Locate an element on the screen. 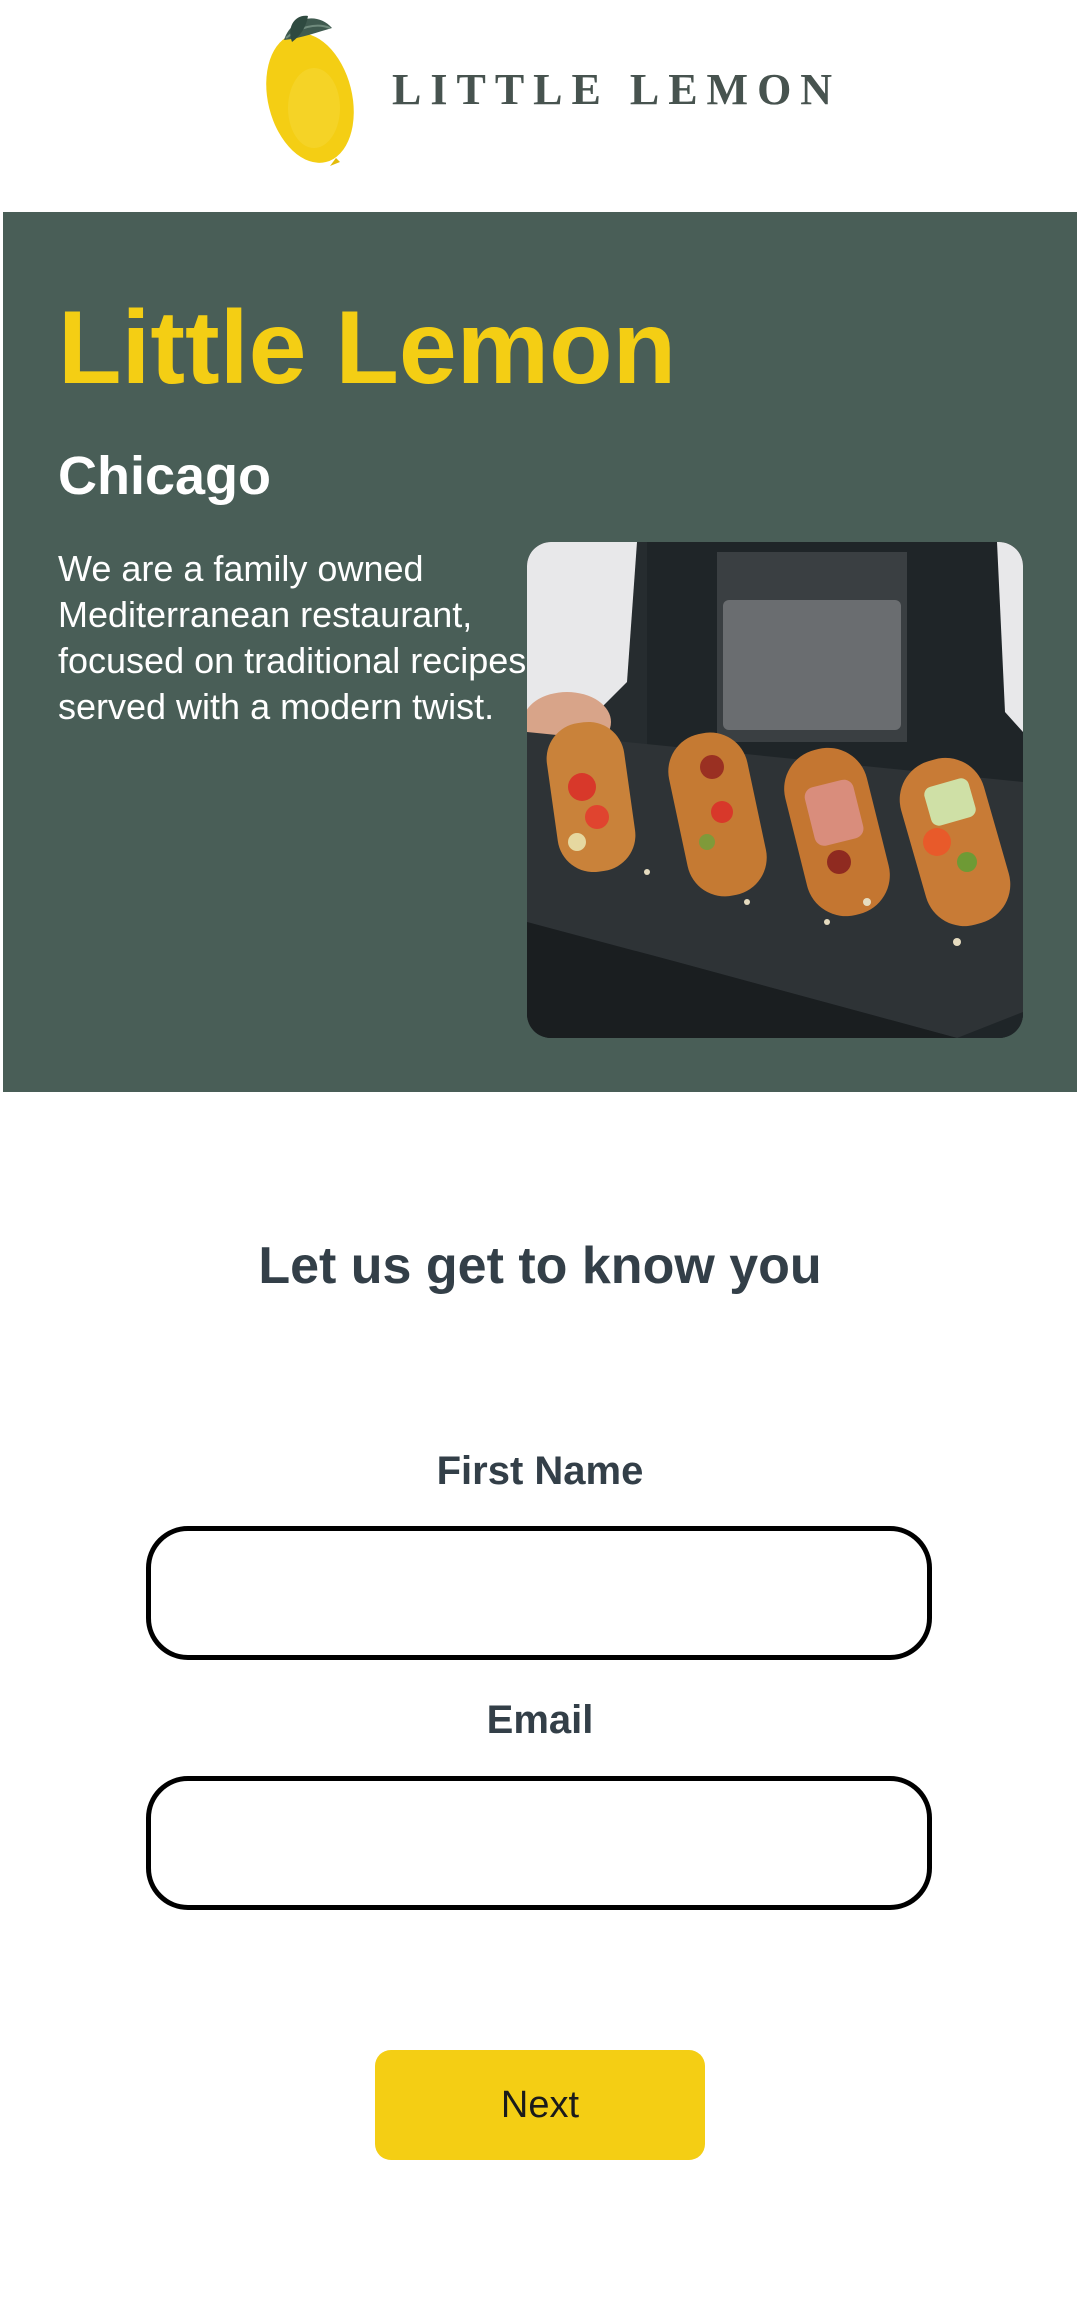  first-name-input is located at coordinates (539, 1593).